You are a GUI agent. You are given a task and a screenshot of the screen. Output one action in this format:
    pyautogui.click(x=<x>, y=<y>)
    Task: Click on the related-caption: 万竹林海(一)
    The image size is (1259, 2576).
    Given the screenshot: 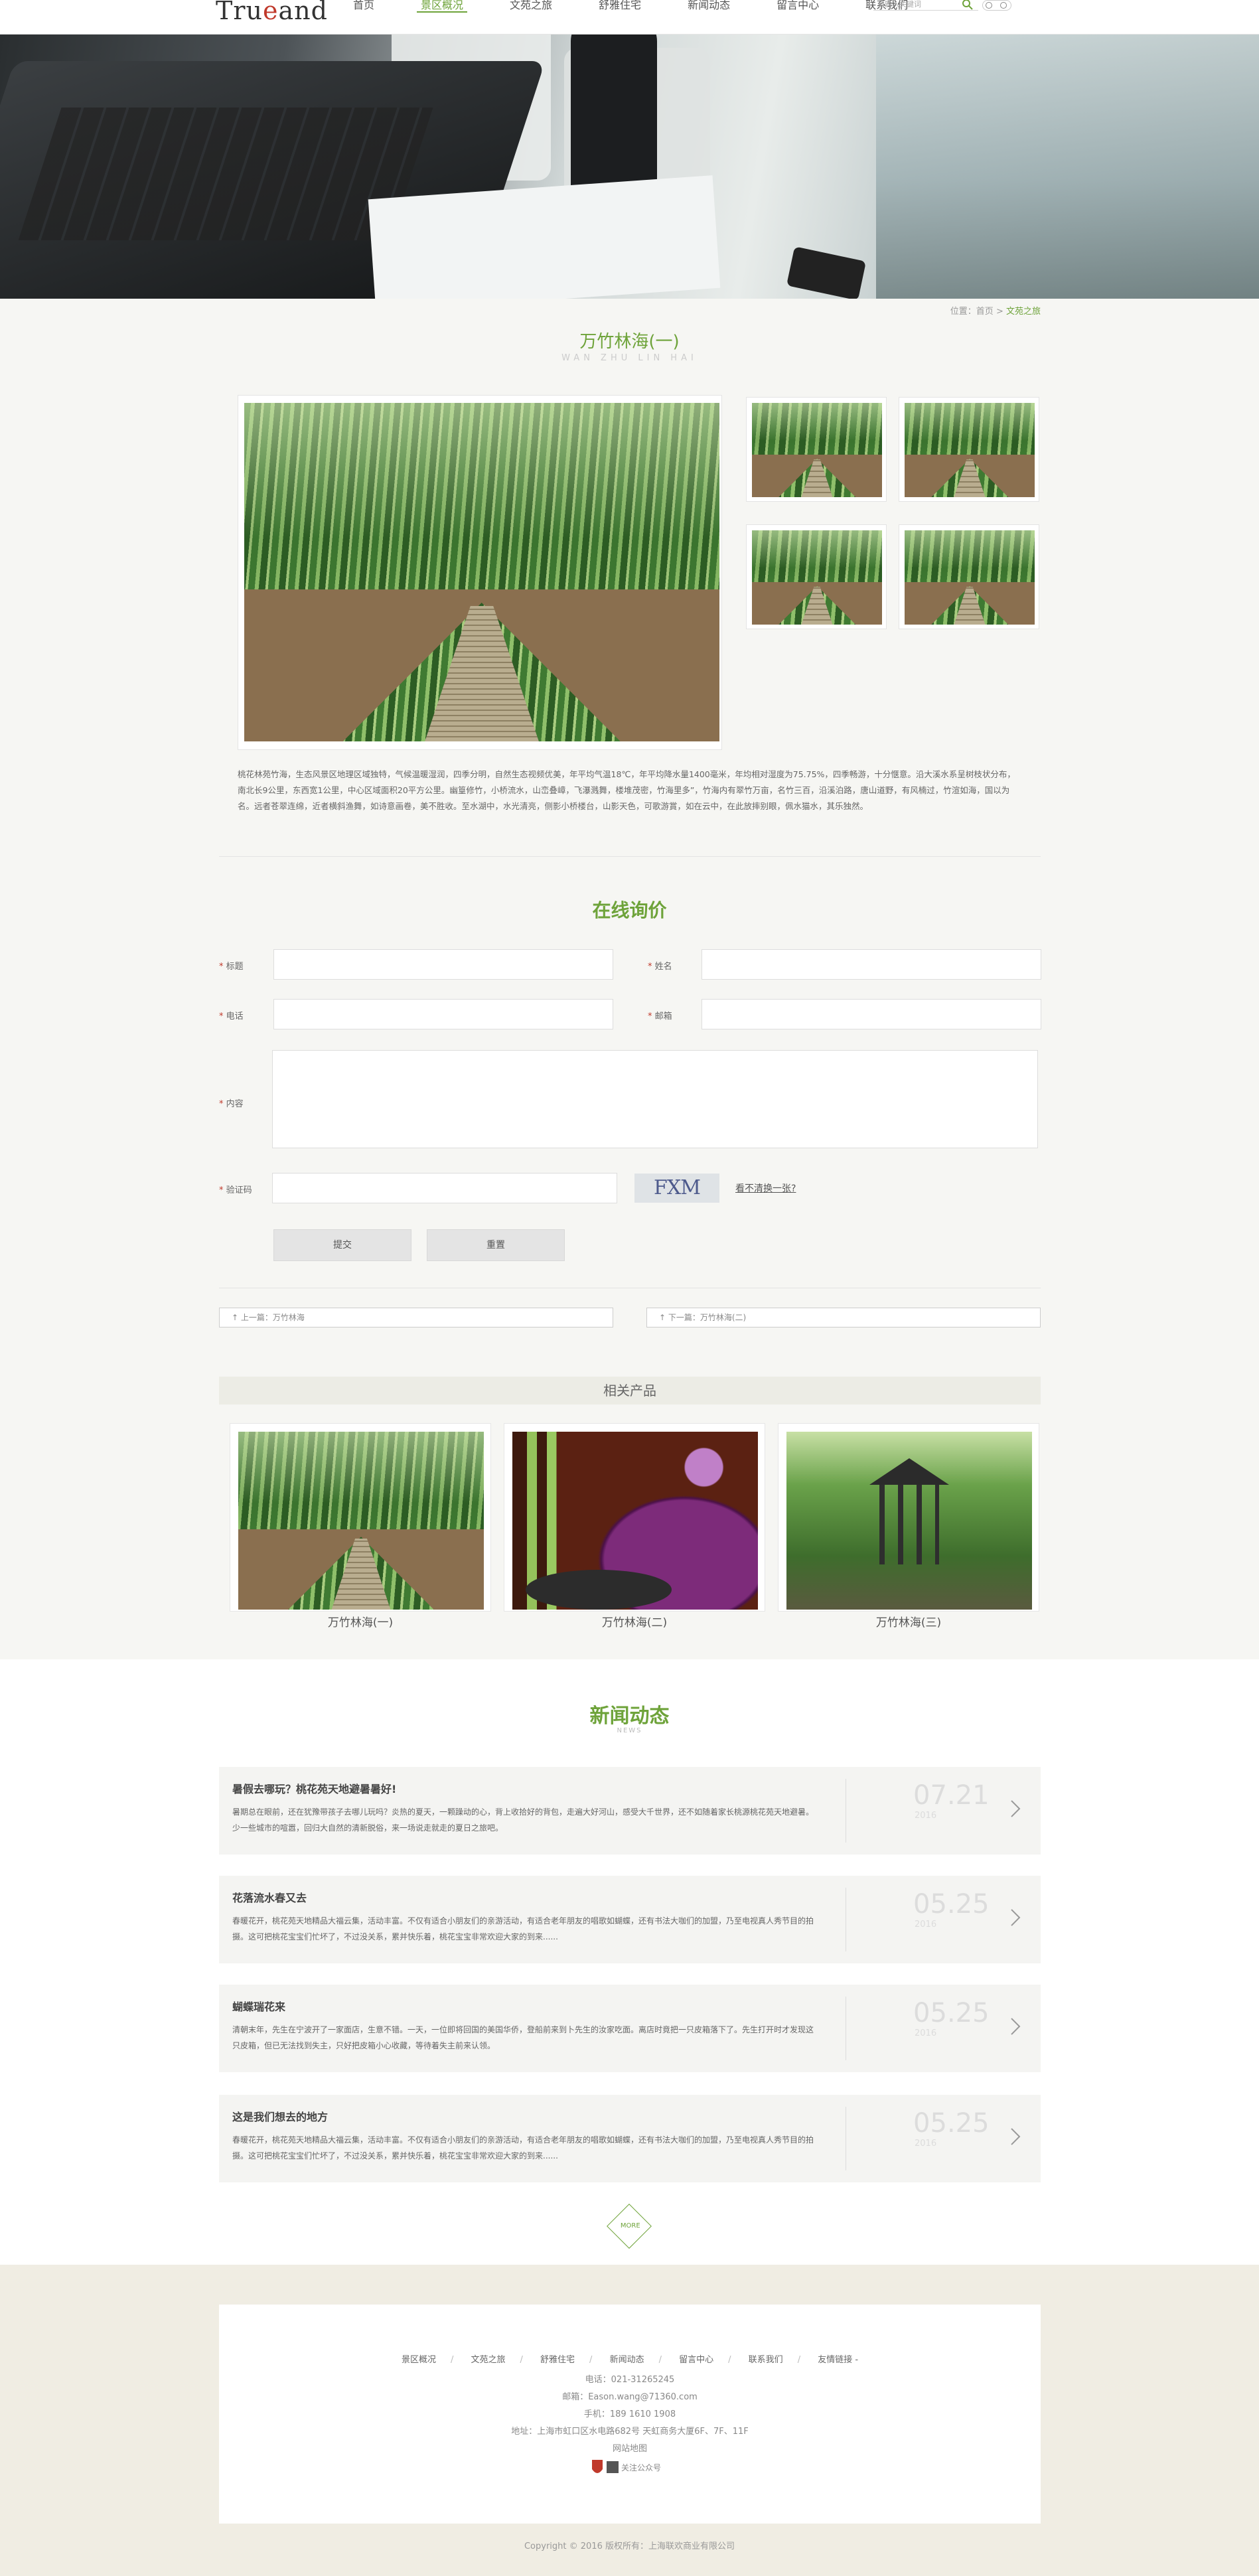 What is the action you would take?
    pyautogui.click(x=361, y=1621)
    